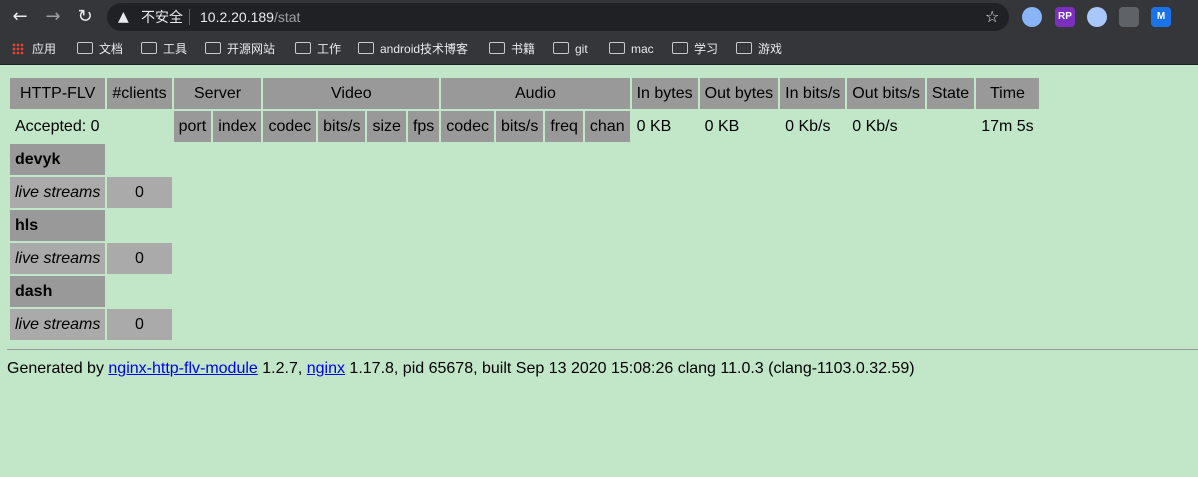  I want to click on url-host: 10.2.20.189, so click(237, 17).